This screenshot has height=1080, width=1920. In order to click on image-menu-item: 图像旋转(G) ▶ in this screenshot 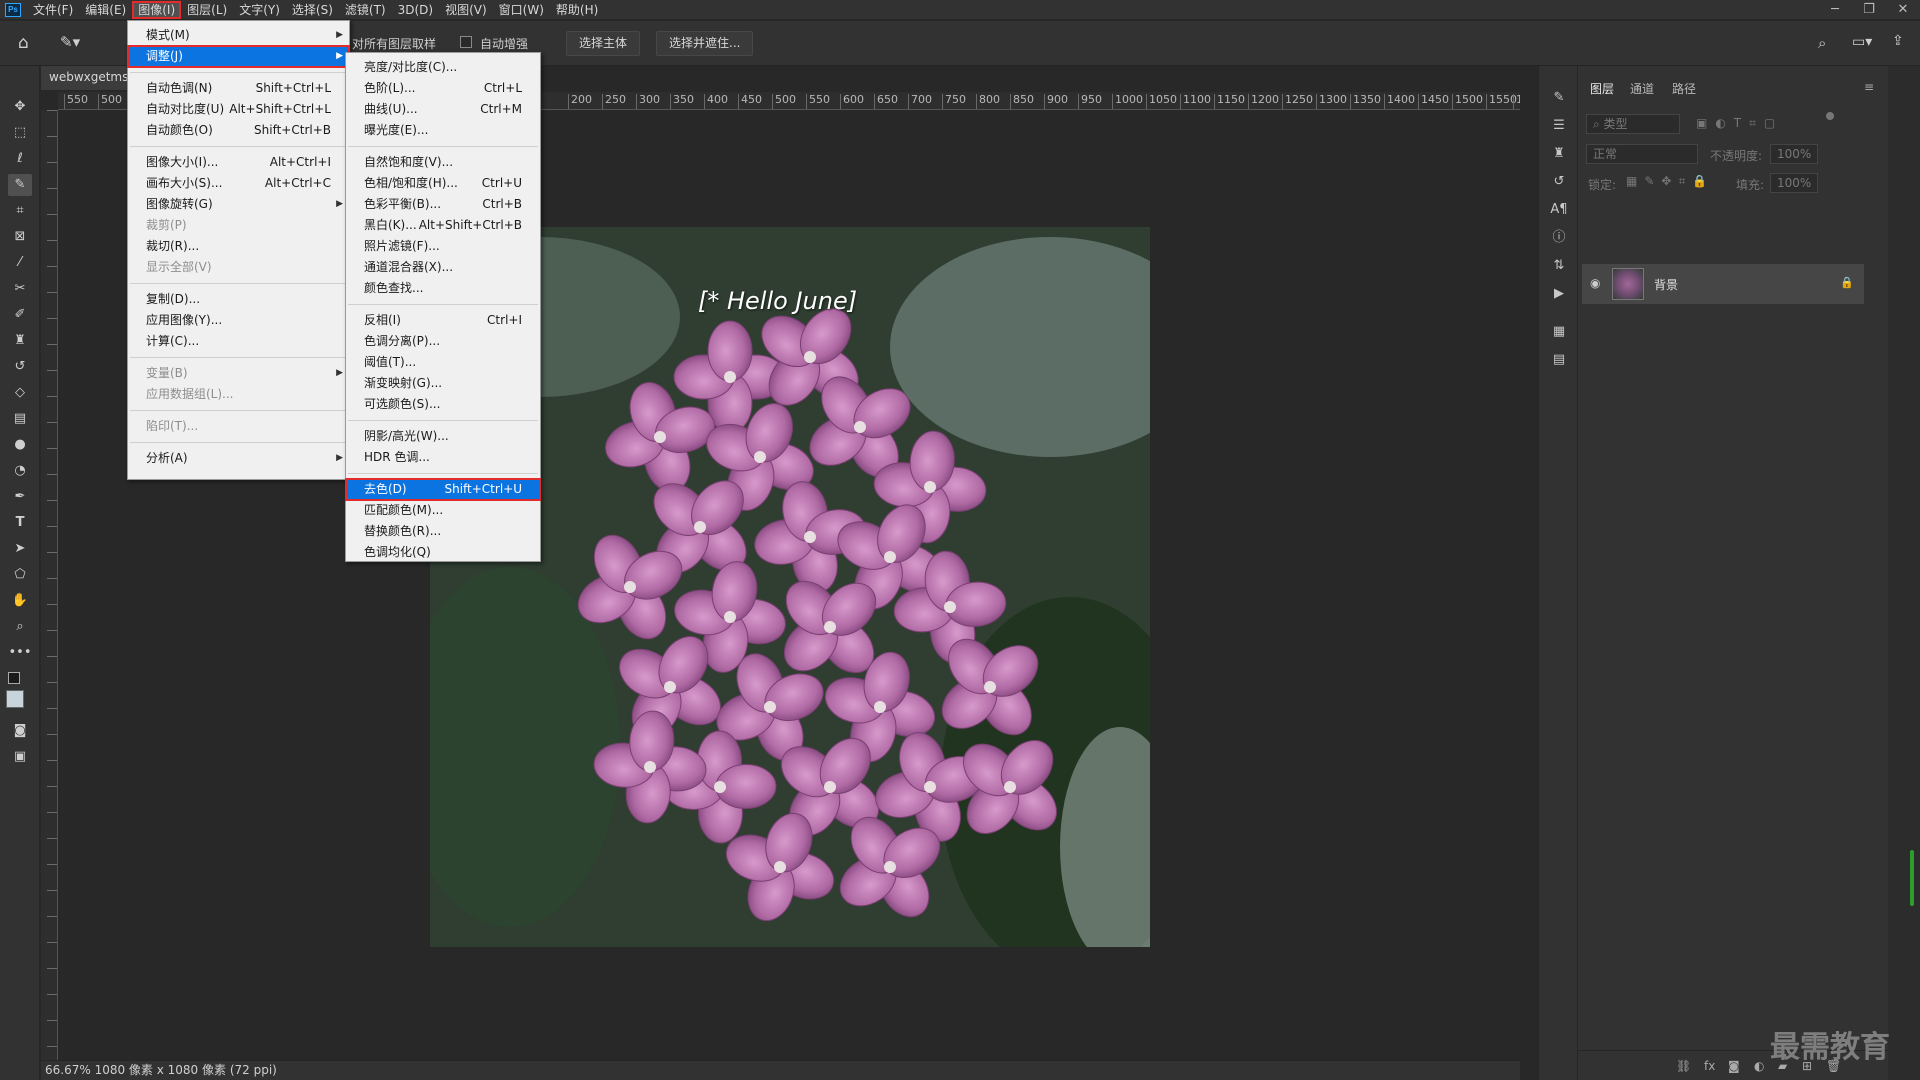, I will do `click(238, 204)`.